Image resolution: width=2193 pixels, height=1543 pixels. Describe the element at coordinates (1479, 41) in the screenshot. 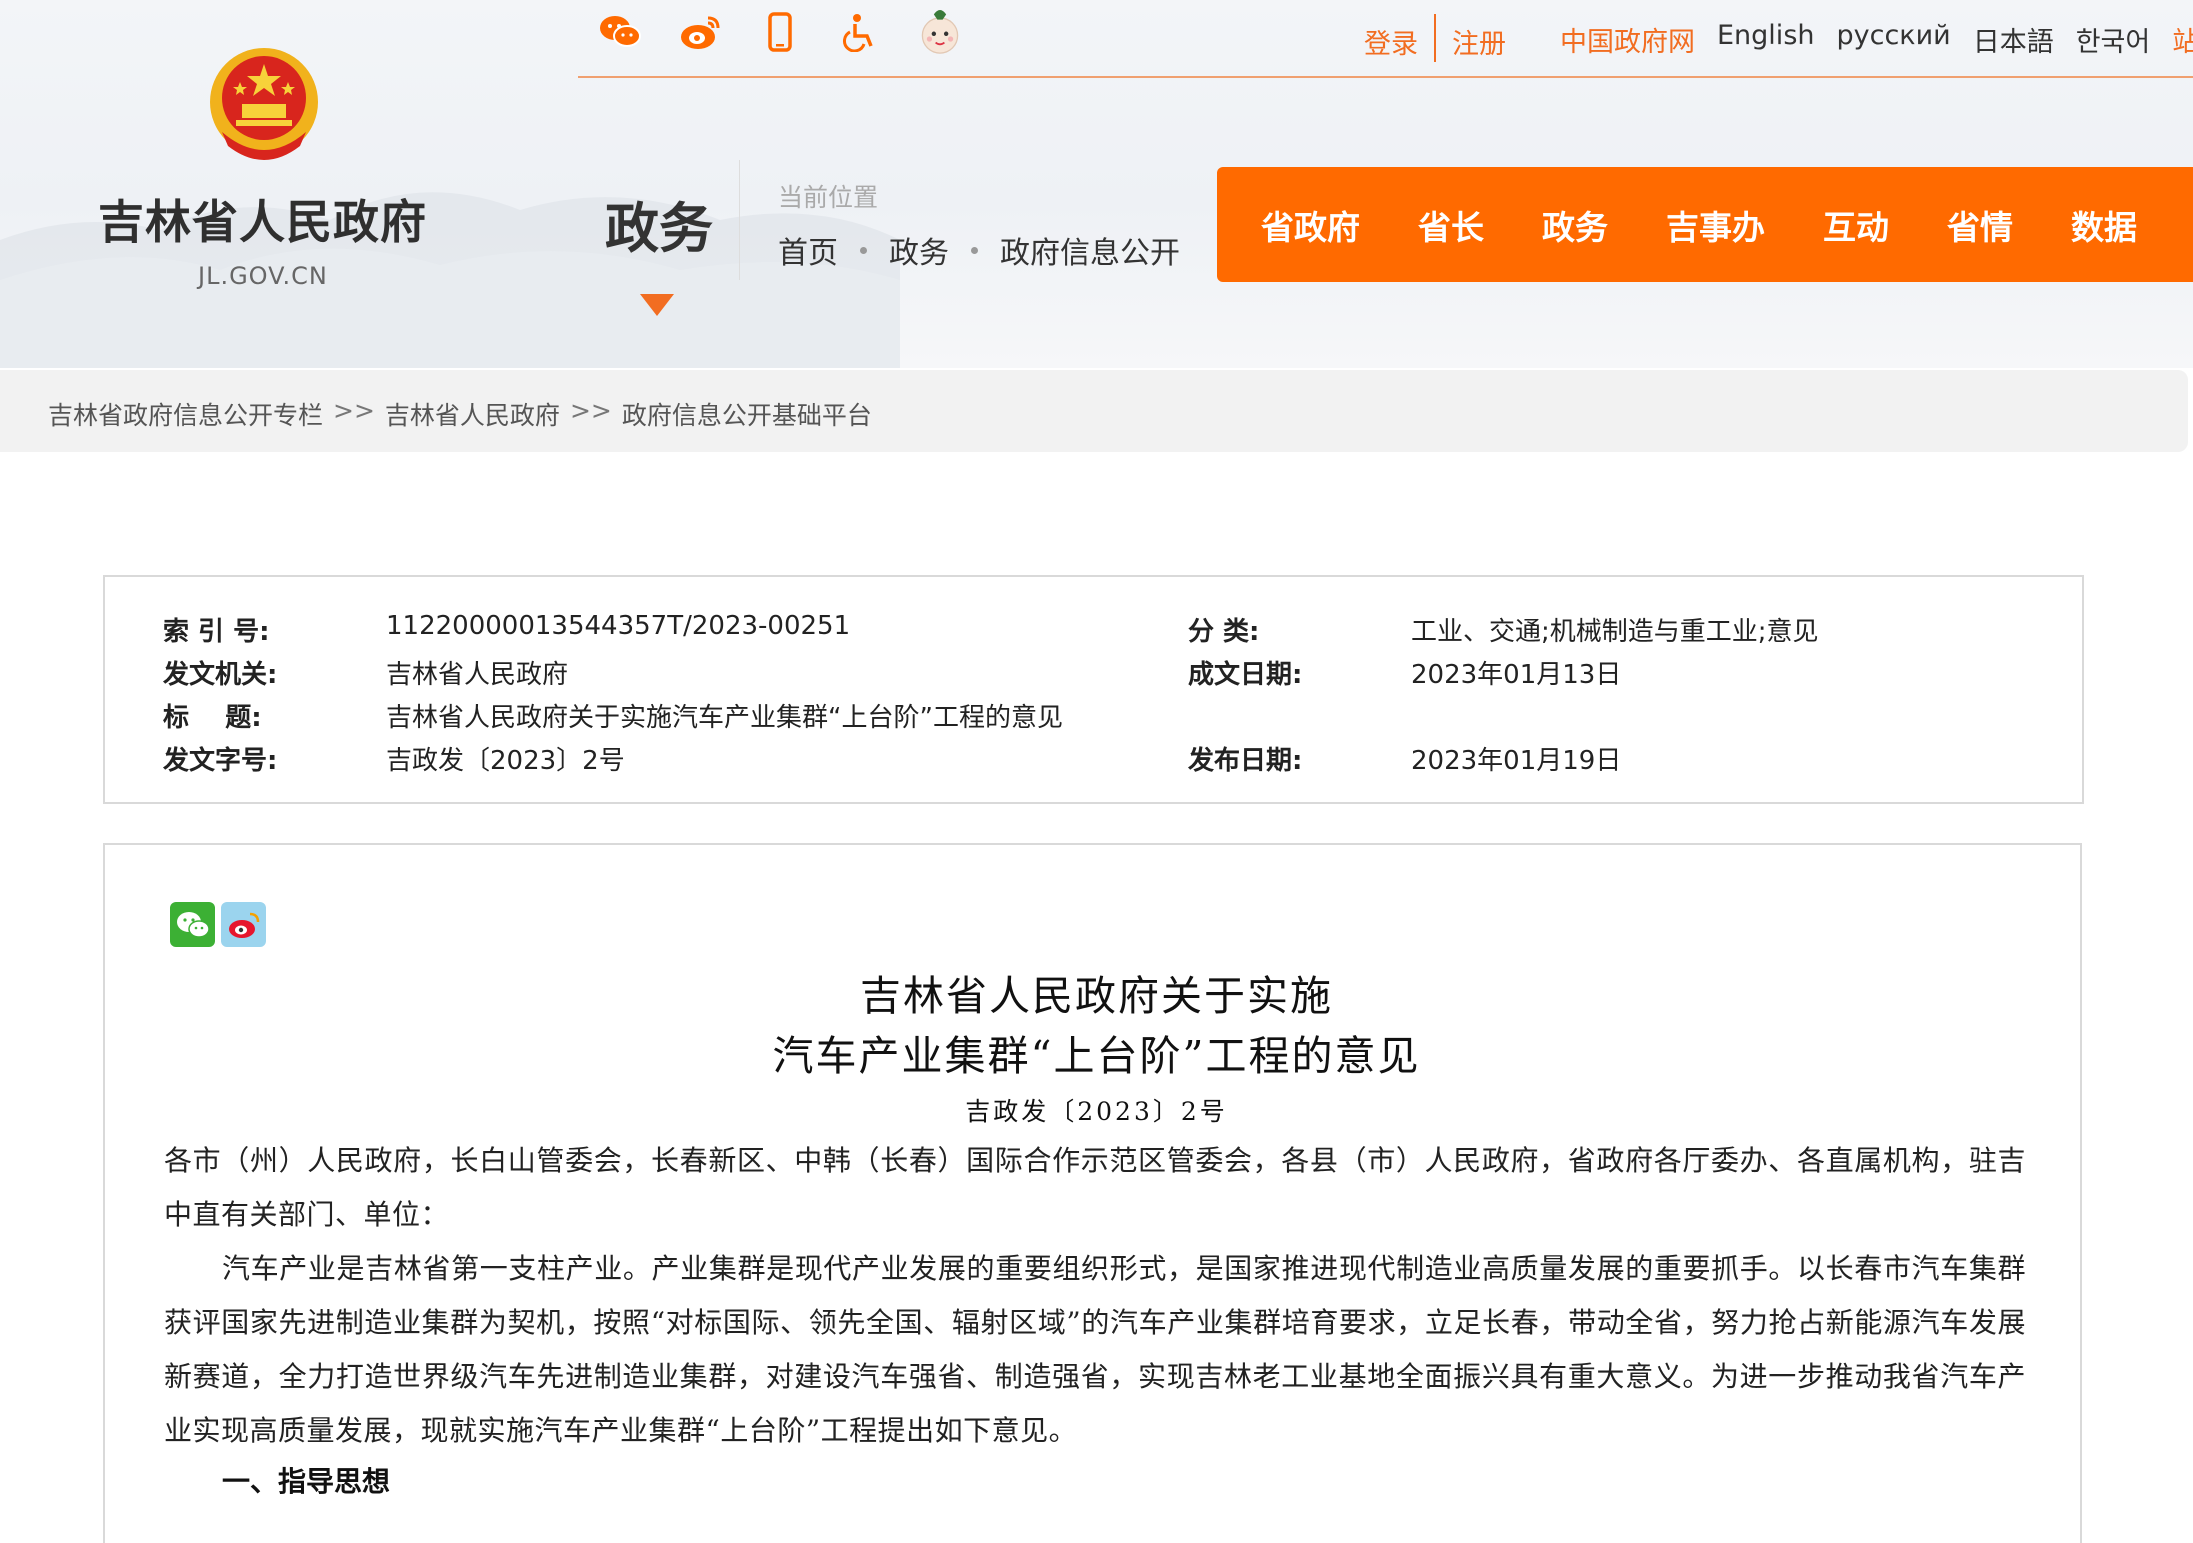

I see `register-link: 注册` at that location.